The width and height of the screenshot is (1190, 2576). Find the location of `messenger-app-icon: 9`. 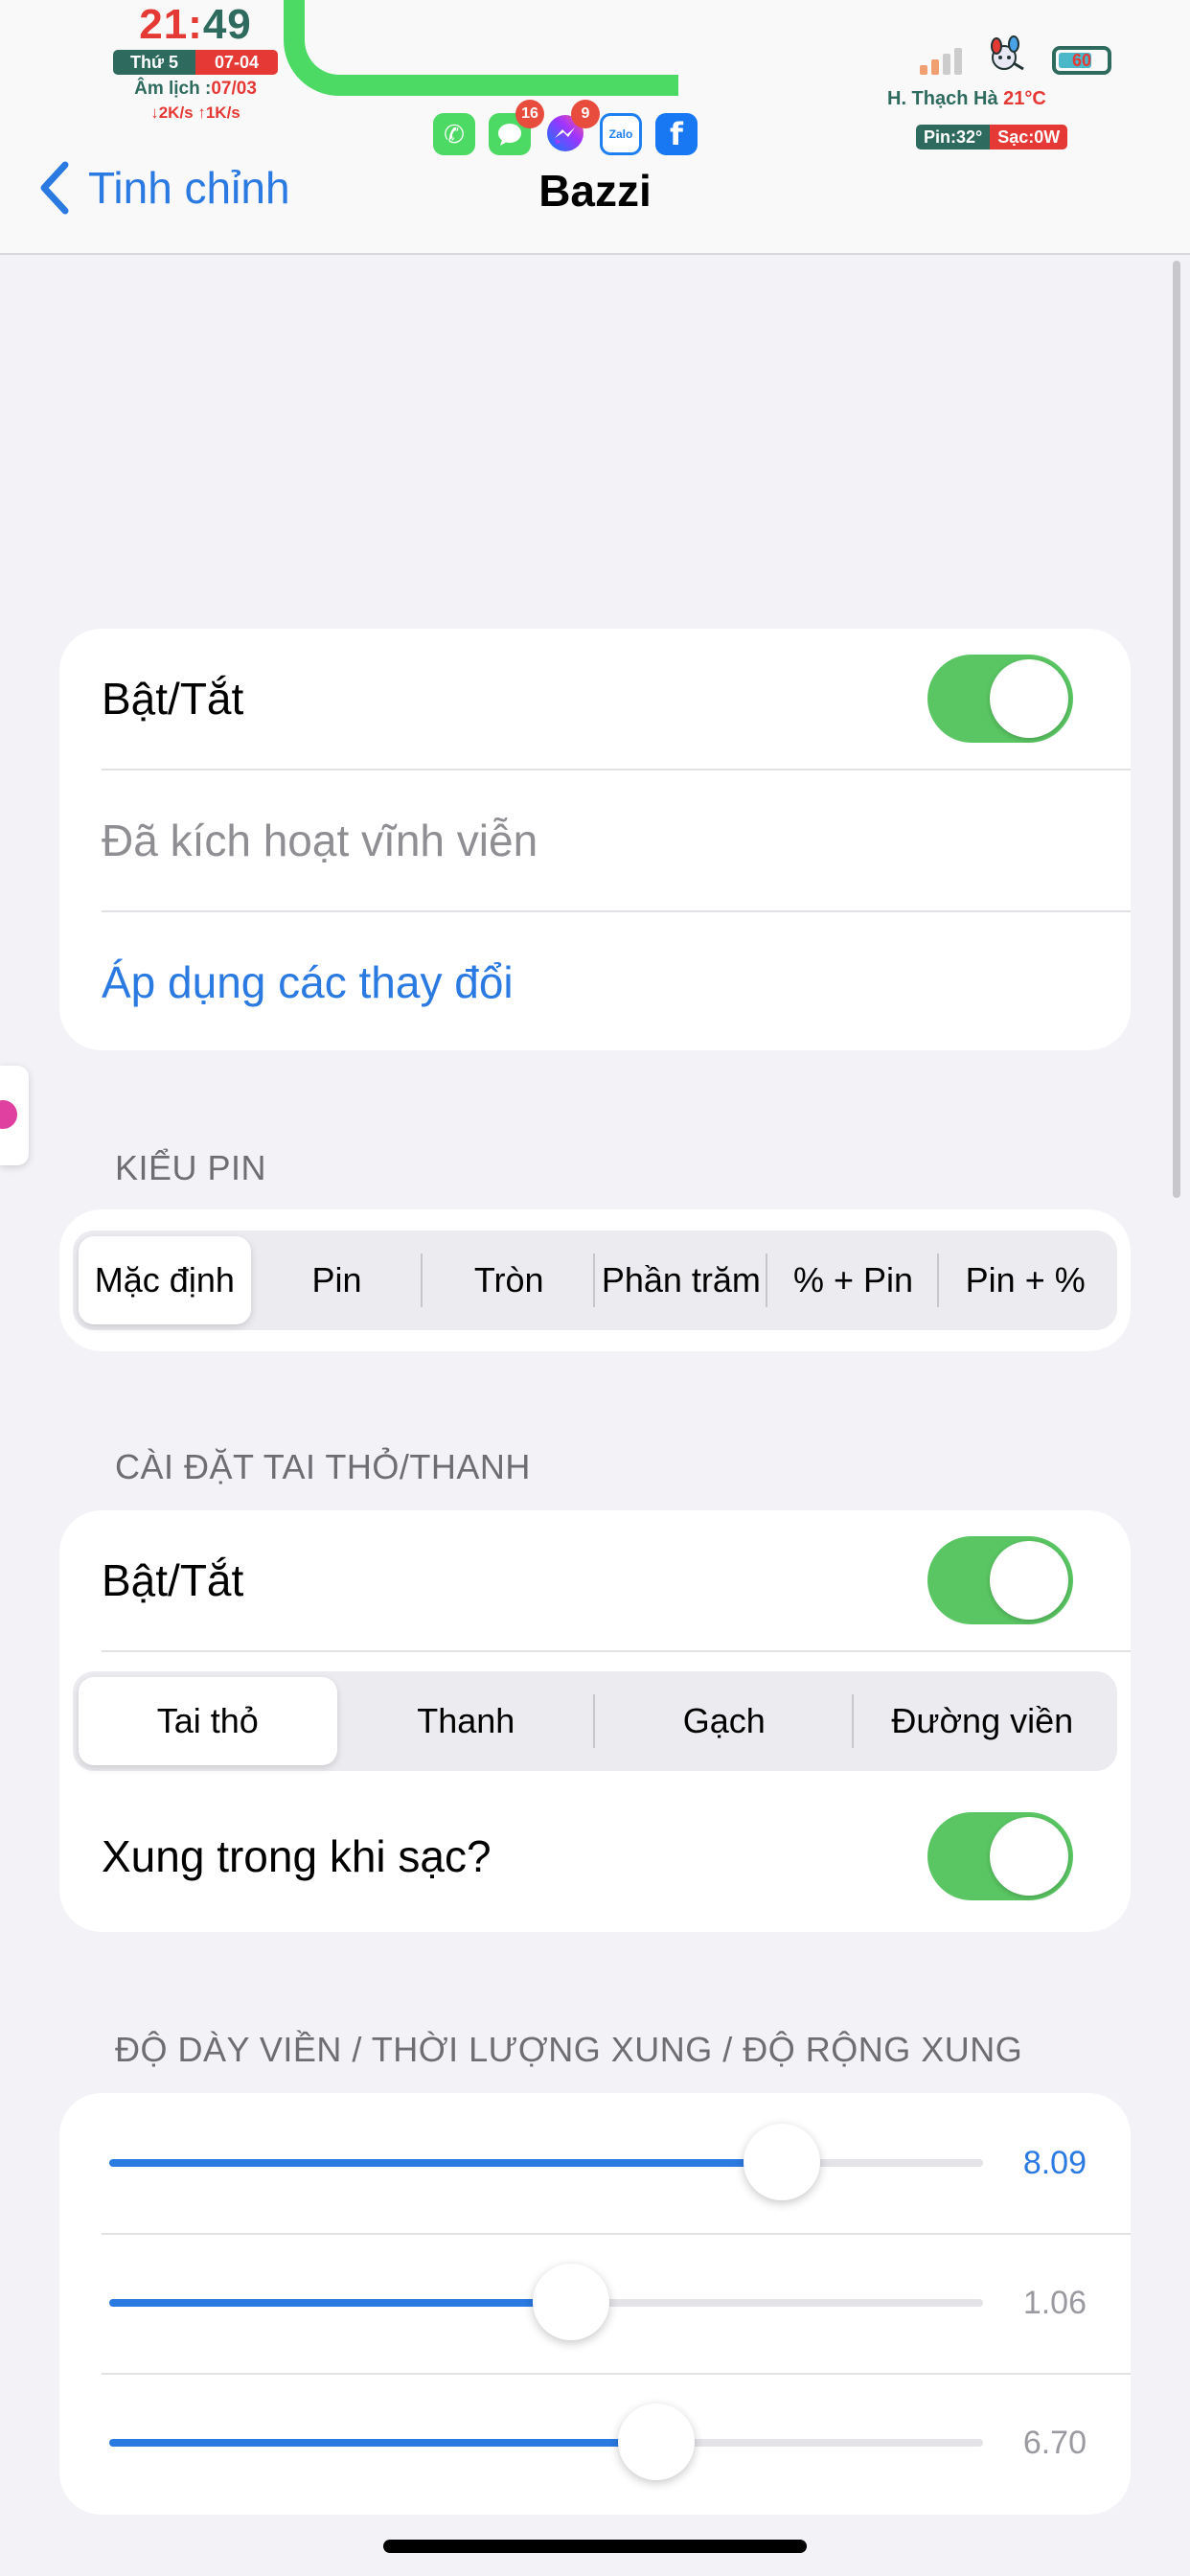

messenger-app-icon: 9 is located at coordinates (572, 127).